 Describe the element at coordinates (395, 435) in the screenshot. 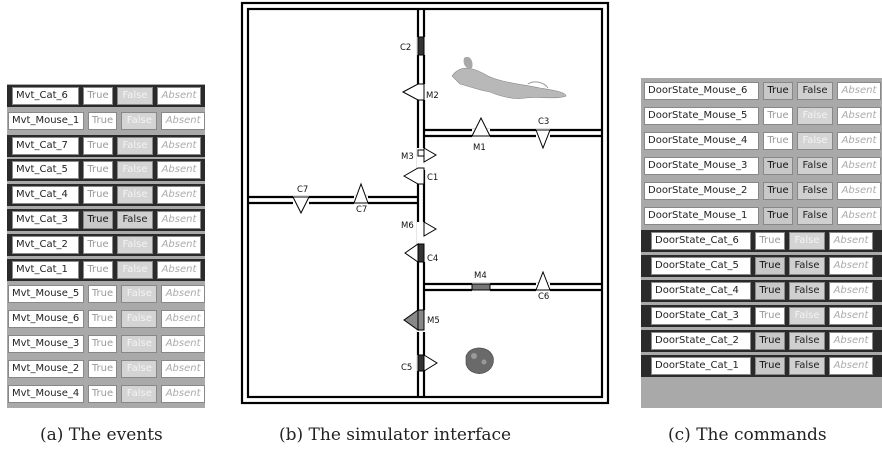

I see `simulator-caption: (b) The simulator interface` at that location.